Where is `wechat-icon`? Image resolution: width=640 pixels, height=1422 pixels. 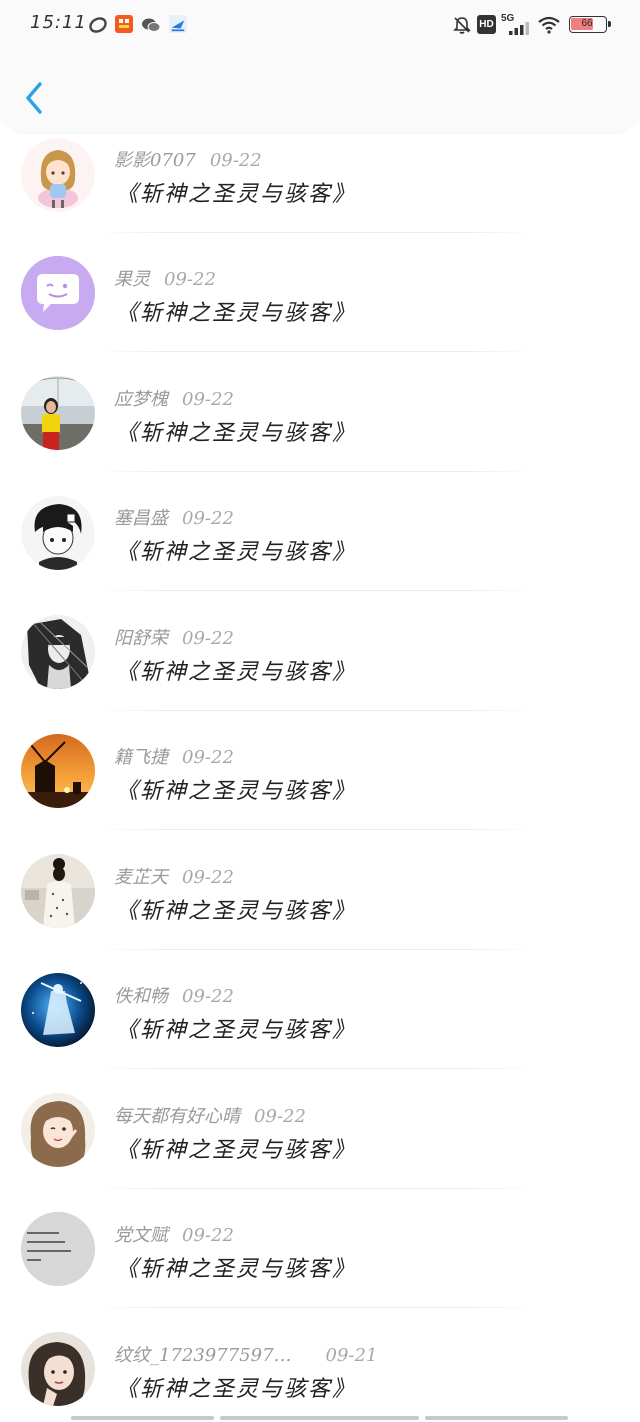
wechat-icon is located at coordinates (151, 25).